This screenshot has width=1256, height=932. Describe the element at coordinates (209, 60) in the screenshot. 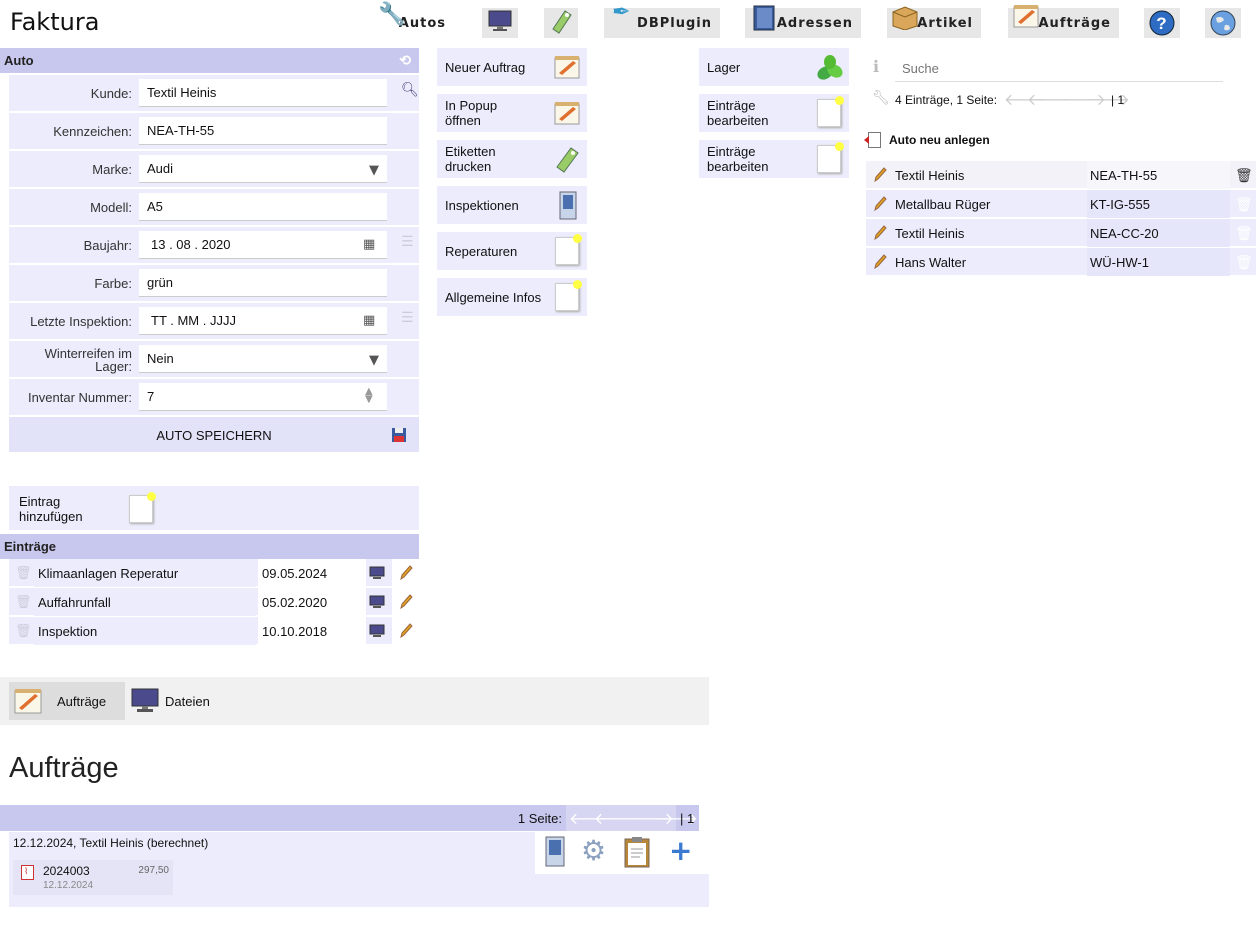

I see `auto-panel-header: Auto ⟲` at that location.